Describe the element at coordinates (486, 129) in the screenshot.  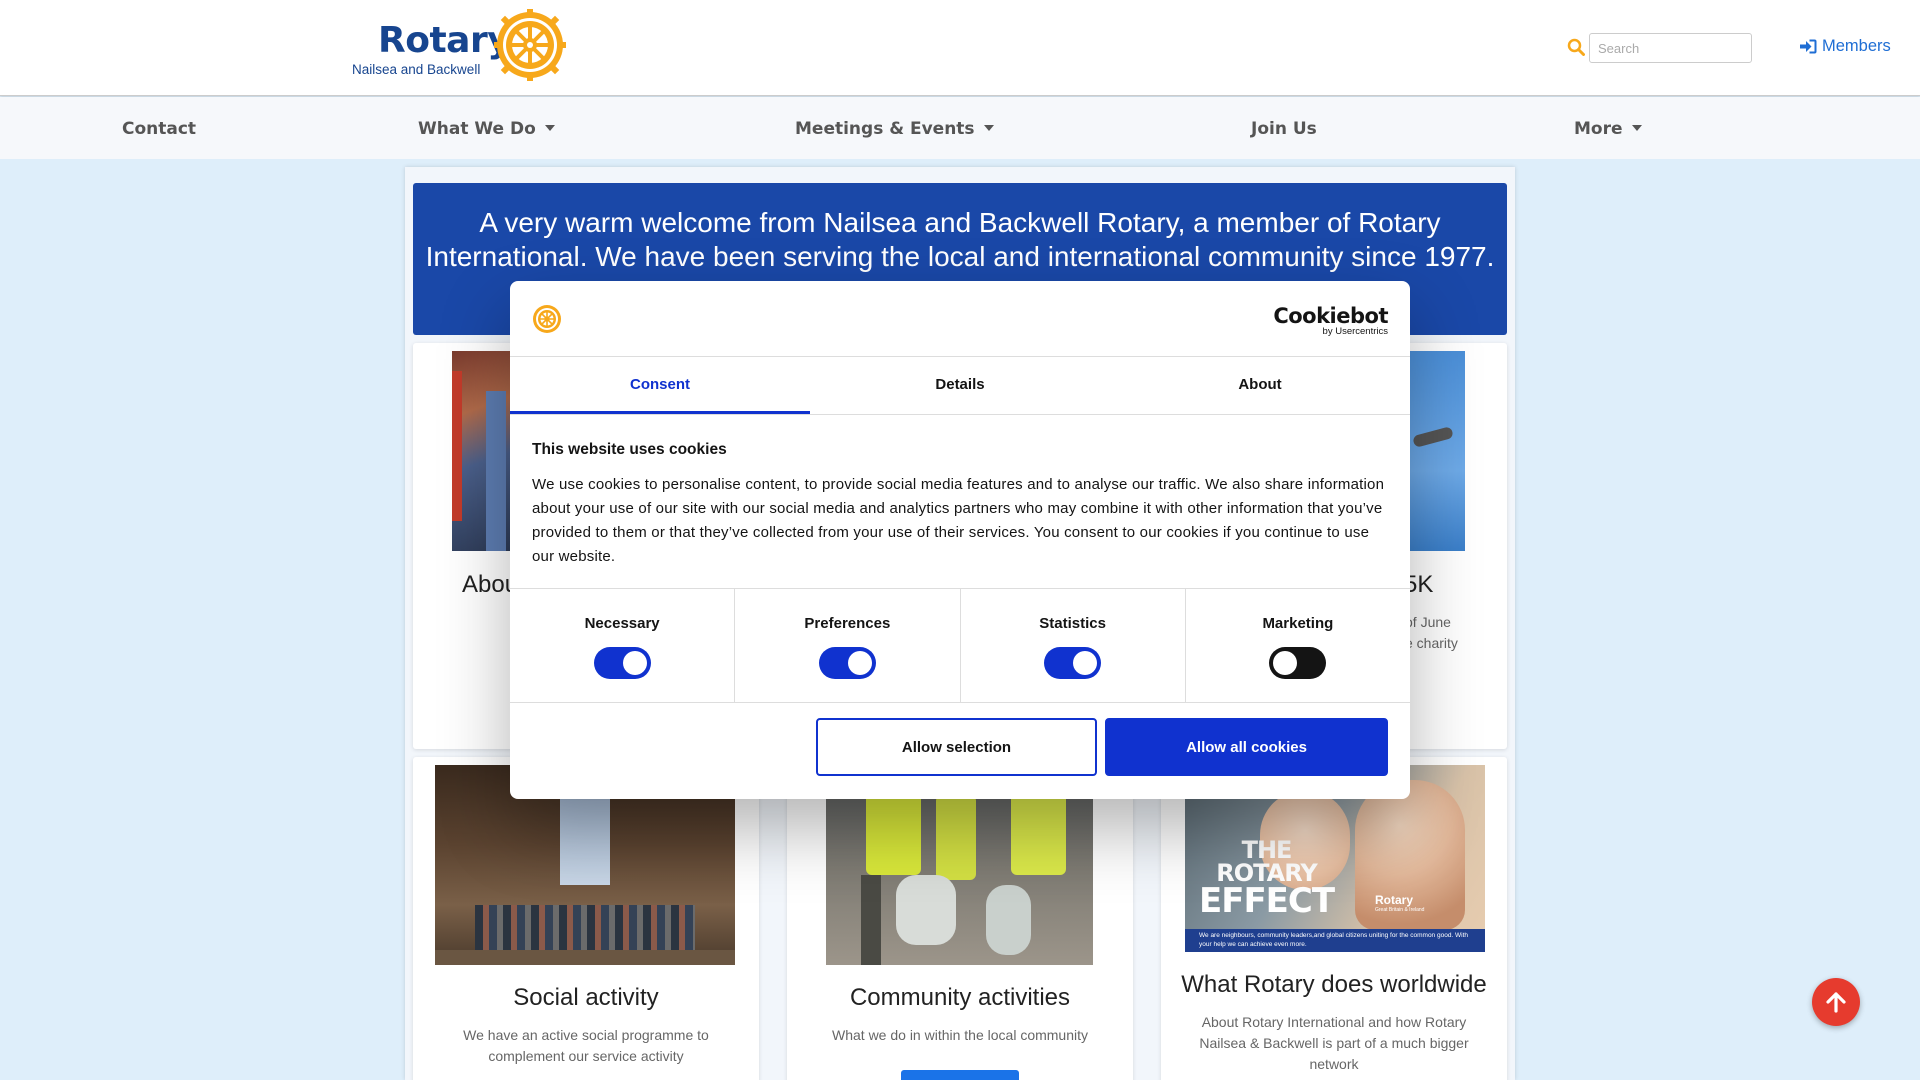
I see `nav-item-what-we-do: What We Do` at that location.